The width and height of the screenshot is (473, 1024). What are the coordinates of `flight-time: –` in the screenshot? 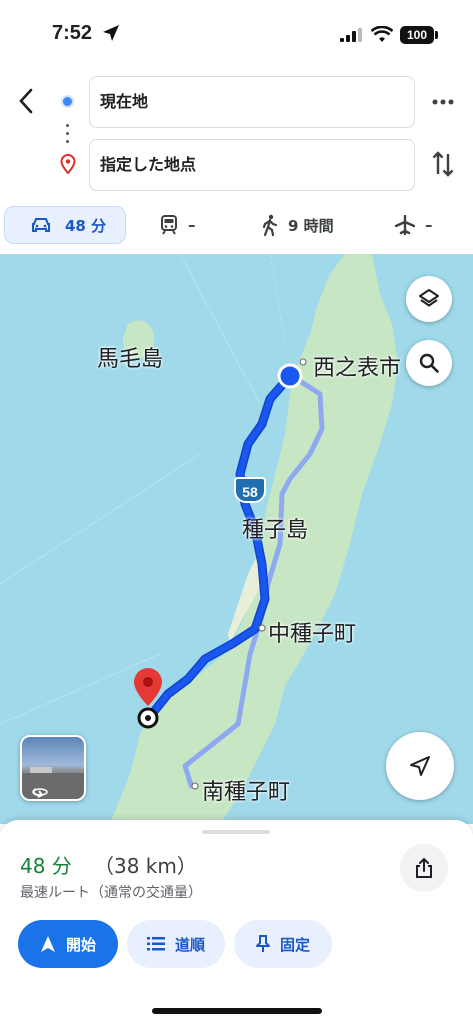 It's located at (429, 225).